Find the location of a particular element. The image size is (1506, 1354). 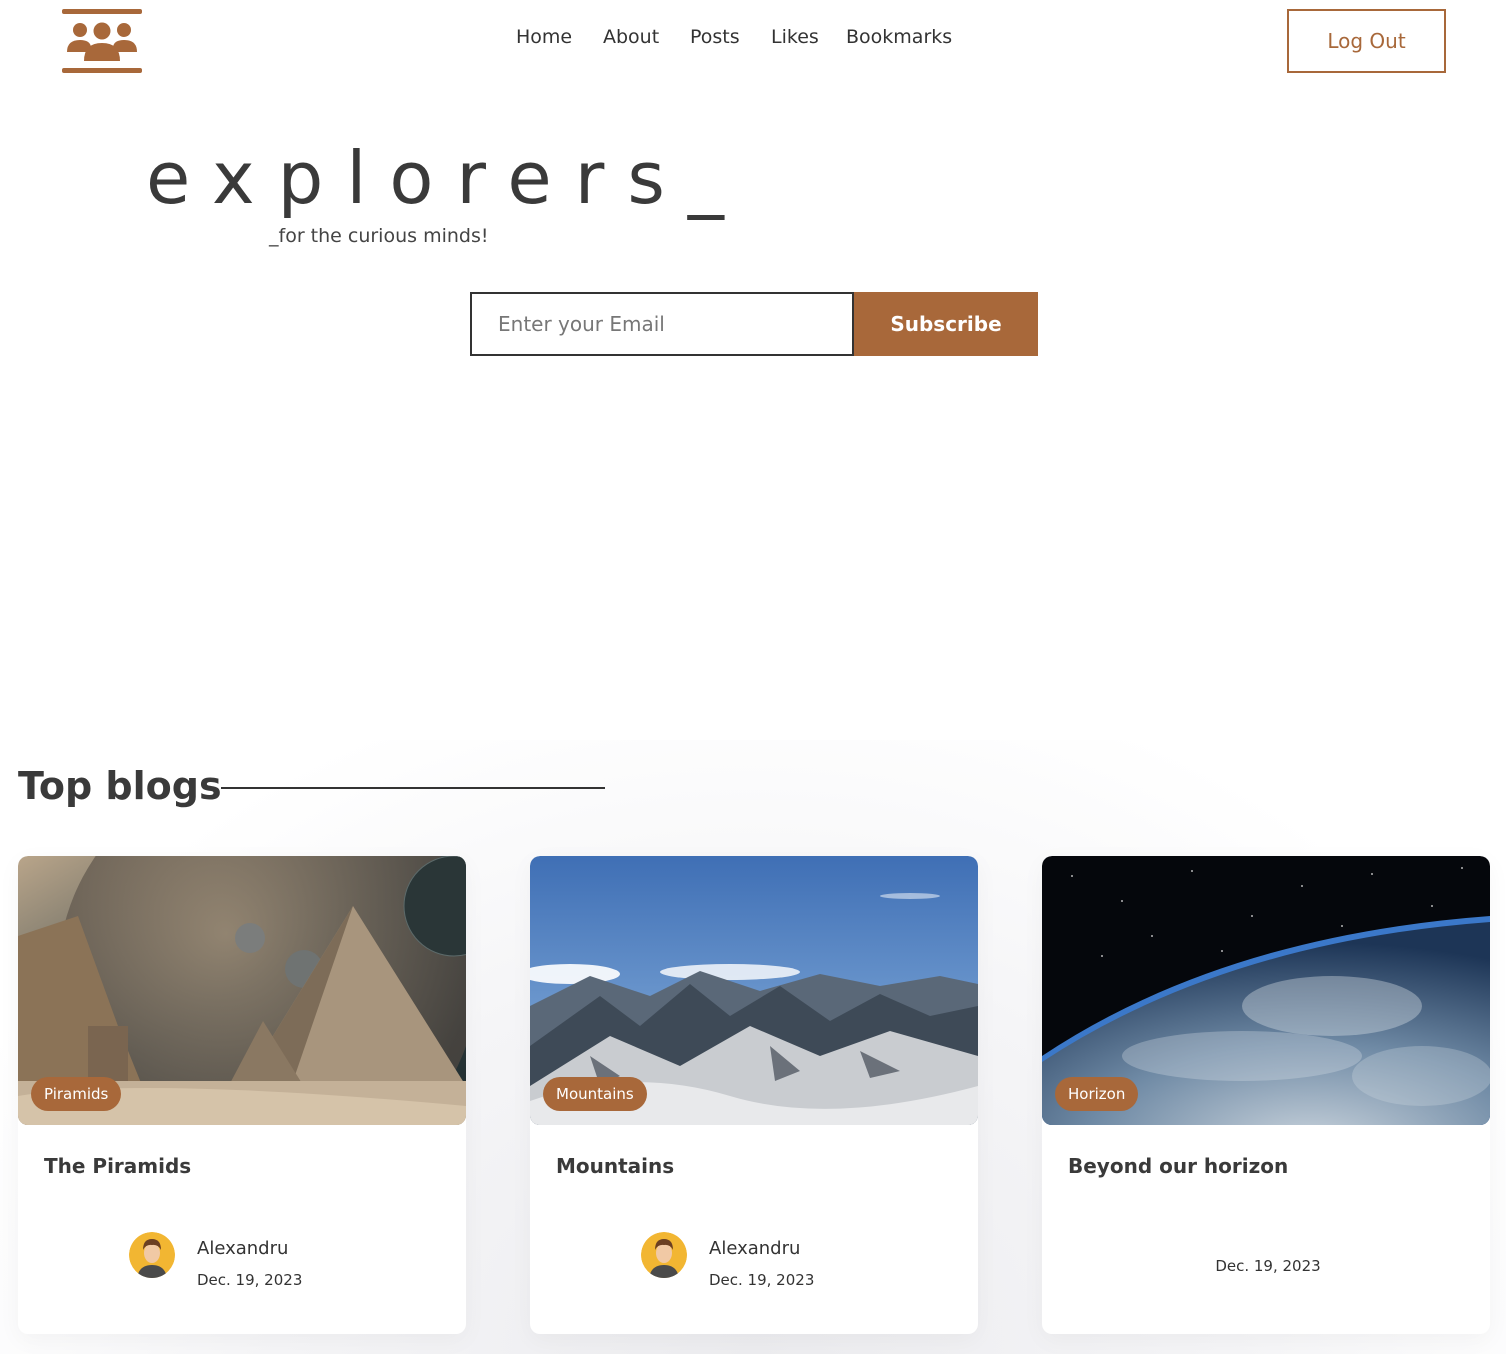

blog-card-title: Mountains is located at coordinates (615, 1166).